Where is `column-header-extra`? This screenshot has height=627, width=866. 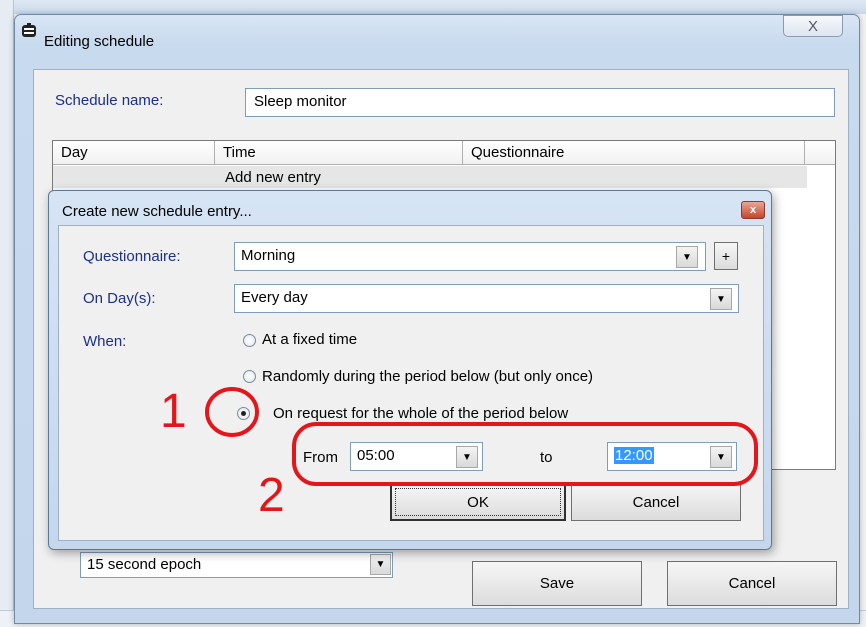
column-header-extra is located at coordinates (820, 153).